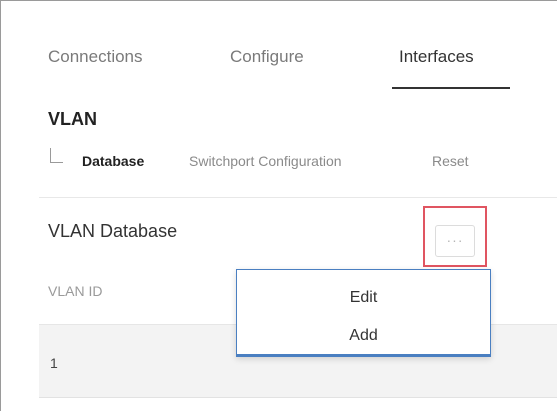 This screenshot has width=557, height=411. Describe the element at coordinates (113, 161) in the screenshot. I see `sub-nav-database: Database` at that location.